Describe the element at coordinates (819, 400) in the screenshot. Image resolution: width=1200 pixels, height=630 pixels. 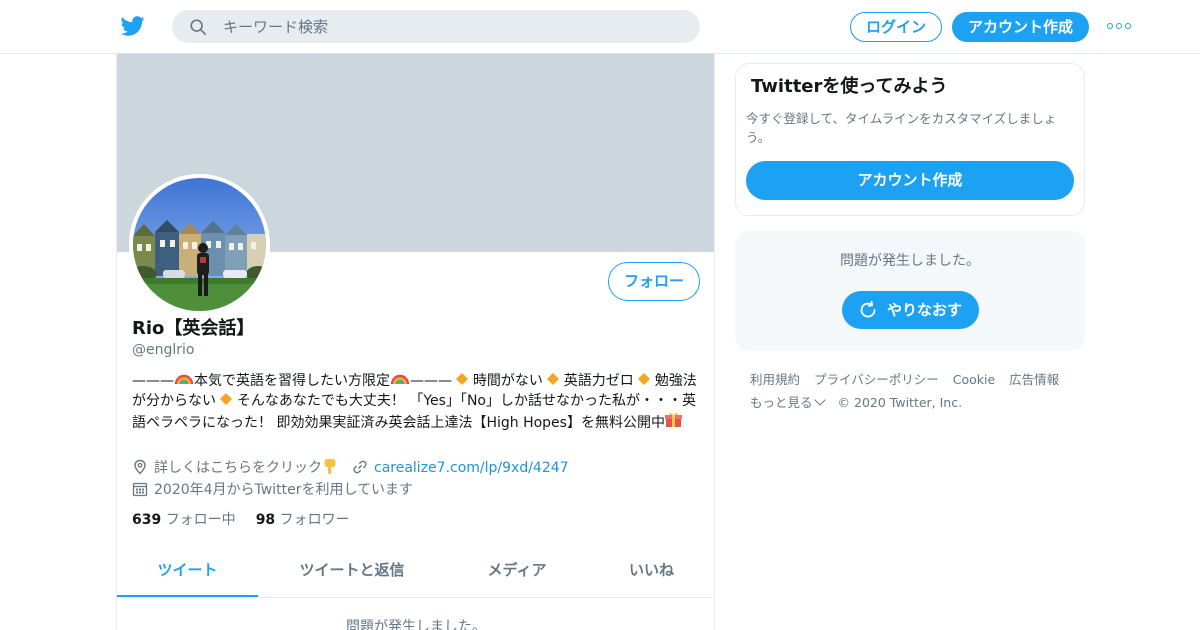
I see `chevron-down-icon` at that location.